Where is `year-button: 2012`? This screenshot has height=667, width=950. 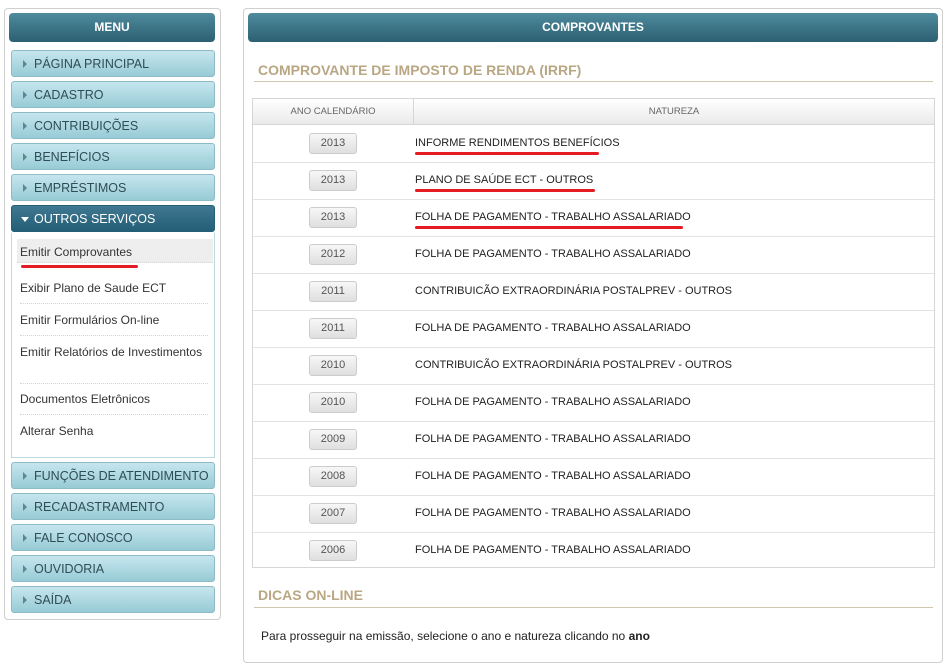
year-button: 2012 is located at coordinates (333, 254).